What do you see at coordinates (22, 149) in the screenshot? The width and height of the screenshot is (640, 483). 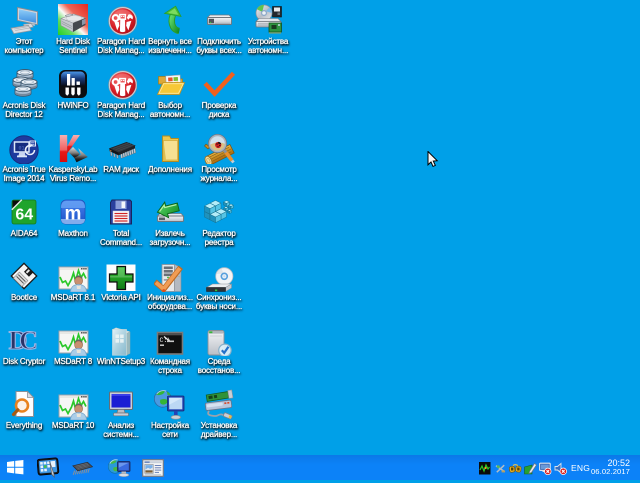 I see `svg-text: 01` at bounding box center [22, 149].